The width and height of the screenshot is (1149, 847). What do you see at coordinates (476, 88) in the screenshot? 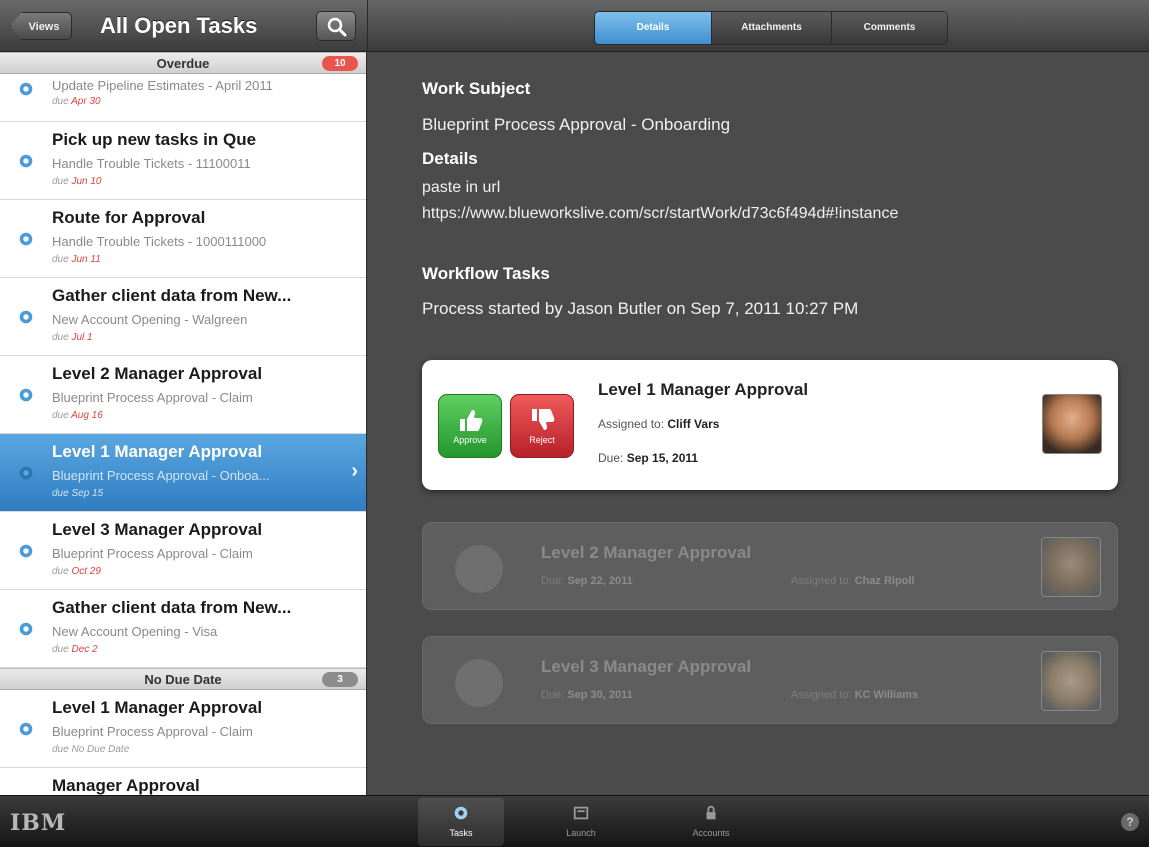
I see `work-subject-heading: Work Subject` at bounding box center [476, 88].